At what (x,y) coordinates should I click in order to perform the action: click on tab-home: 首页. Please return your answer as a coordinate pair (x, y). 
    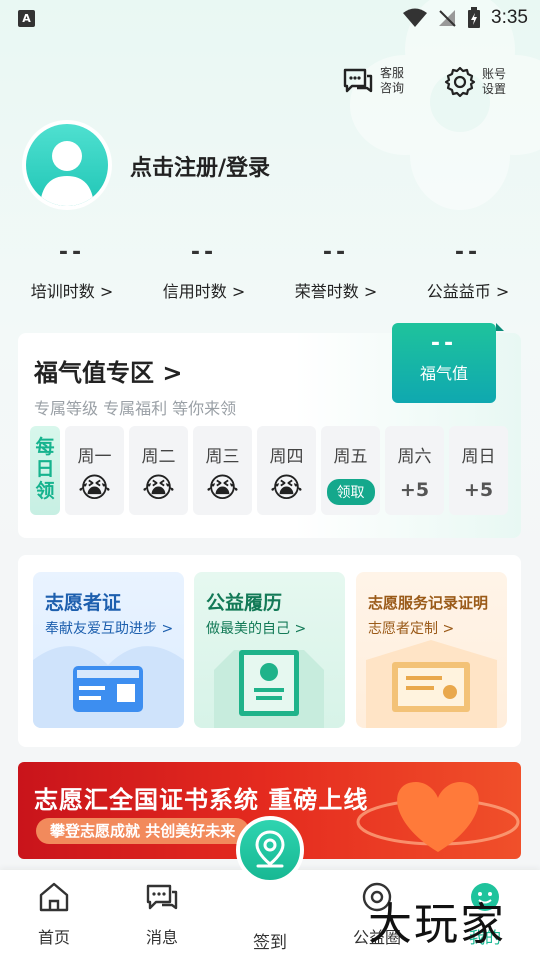
    Looking at the image, I should click on (54, 914).